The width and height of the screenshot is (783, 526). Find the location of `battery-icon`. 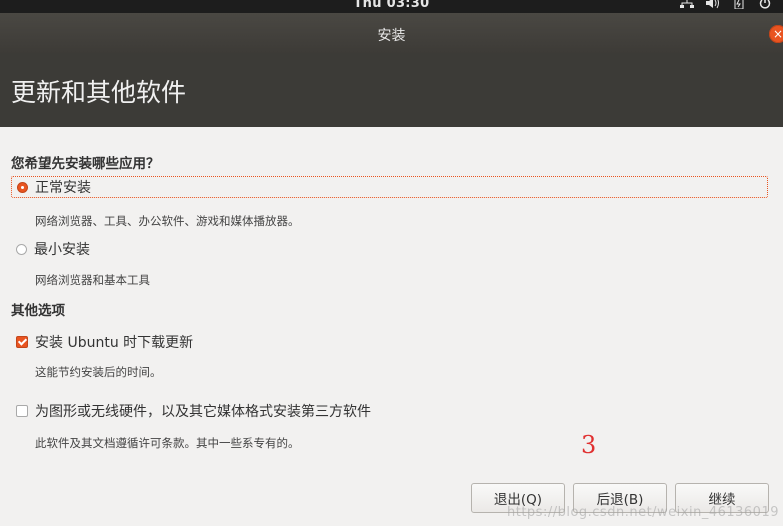

battery-icon is located at coordinates (739, 5).